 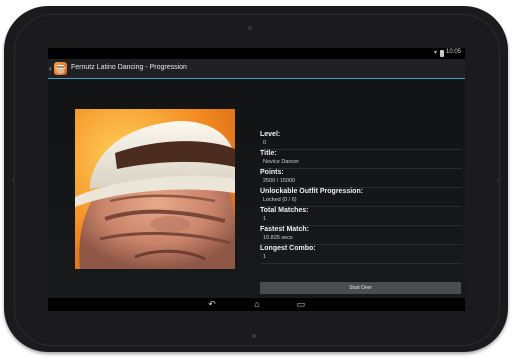 I want to click on total-matches-label: Total Matches:, so click(x=284, y=210).